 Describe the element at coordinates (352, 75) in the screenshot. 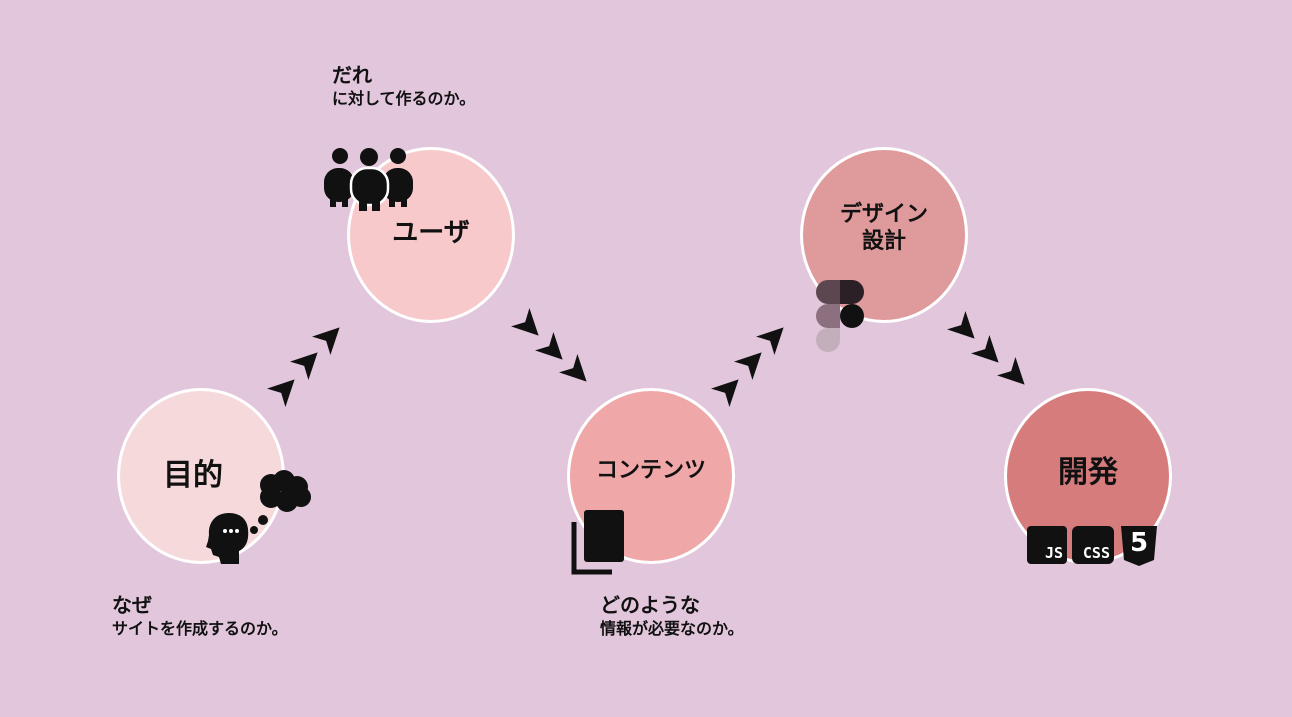

I see `caption-user-title: だれ` at that location.